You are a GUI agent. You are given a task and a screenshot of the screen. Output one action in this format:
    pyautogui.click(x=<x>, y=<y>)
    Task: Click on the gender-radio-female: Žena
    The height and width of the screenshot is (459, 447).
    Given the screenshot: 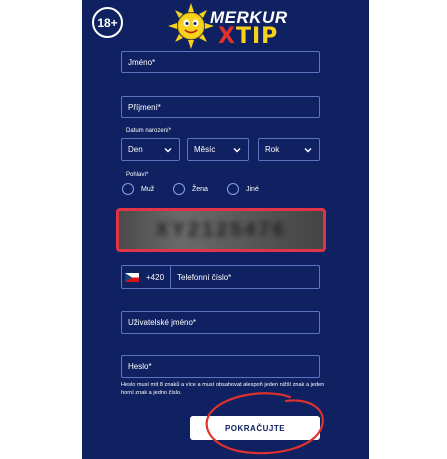 What is the action you would take?
    pyautogui.click(x=190, y=189)
    